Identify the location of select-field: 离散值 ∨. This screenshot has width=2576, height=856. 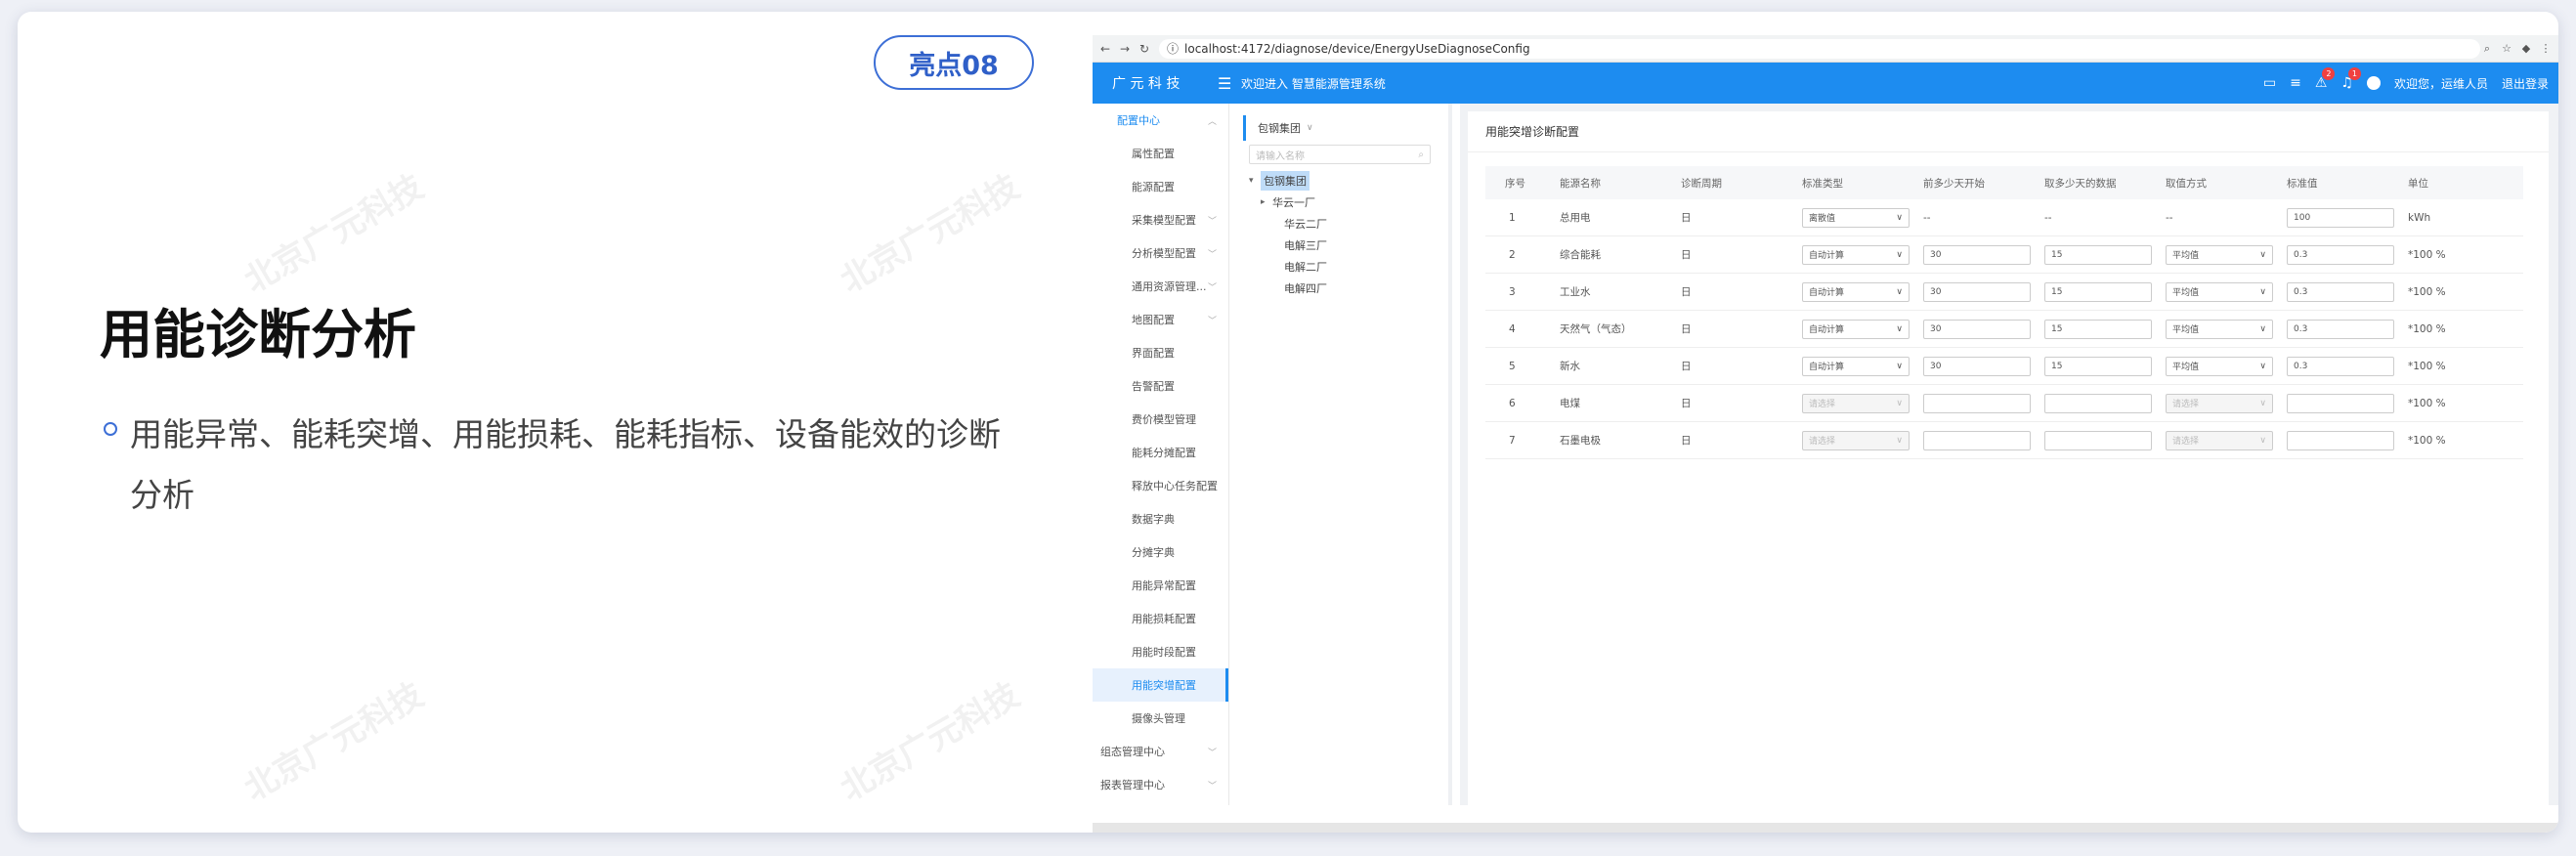
(1856, 217).